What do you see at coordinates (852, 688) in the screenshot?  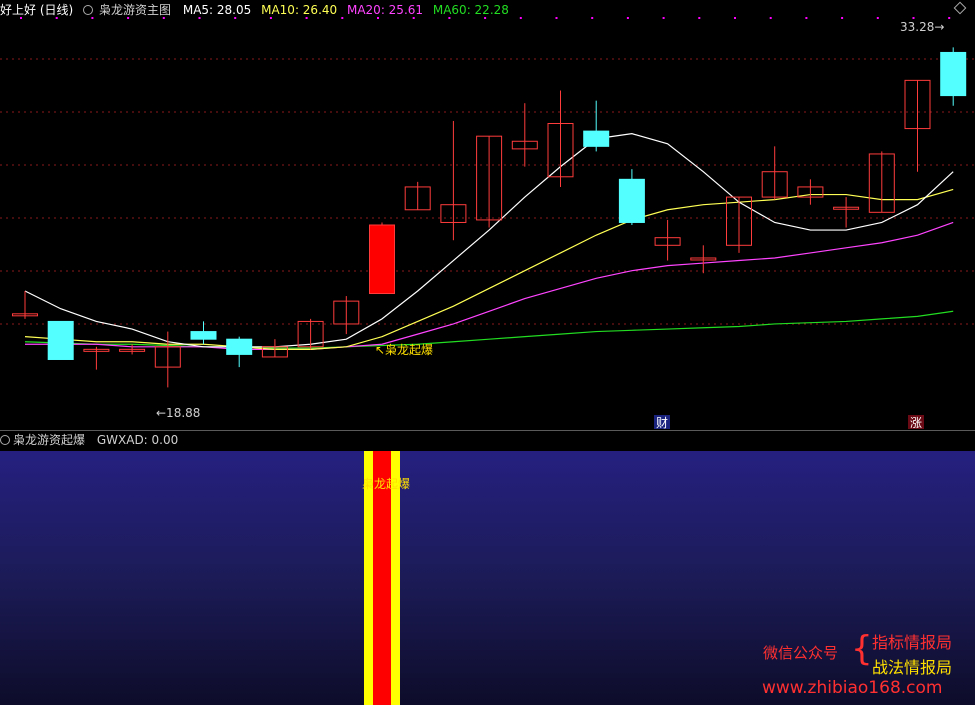 I see `watermark-url: www.zhibiao168.com` at bounding box center [852, 688].